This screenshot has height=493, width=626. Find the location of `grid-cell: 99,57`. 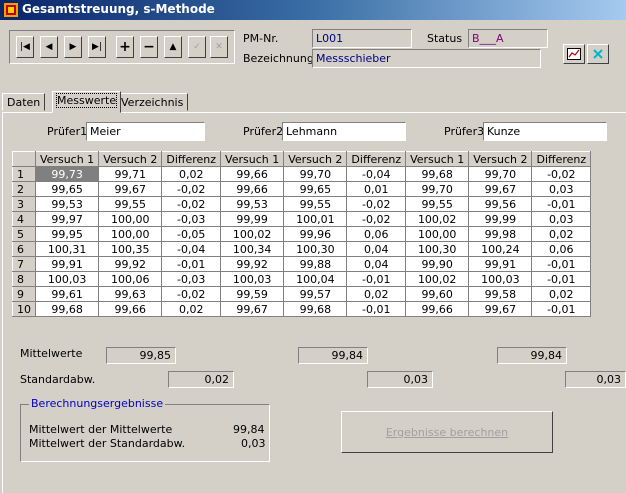

grid-cell: 99,57 is located at coordinates (315, 294).